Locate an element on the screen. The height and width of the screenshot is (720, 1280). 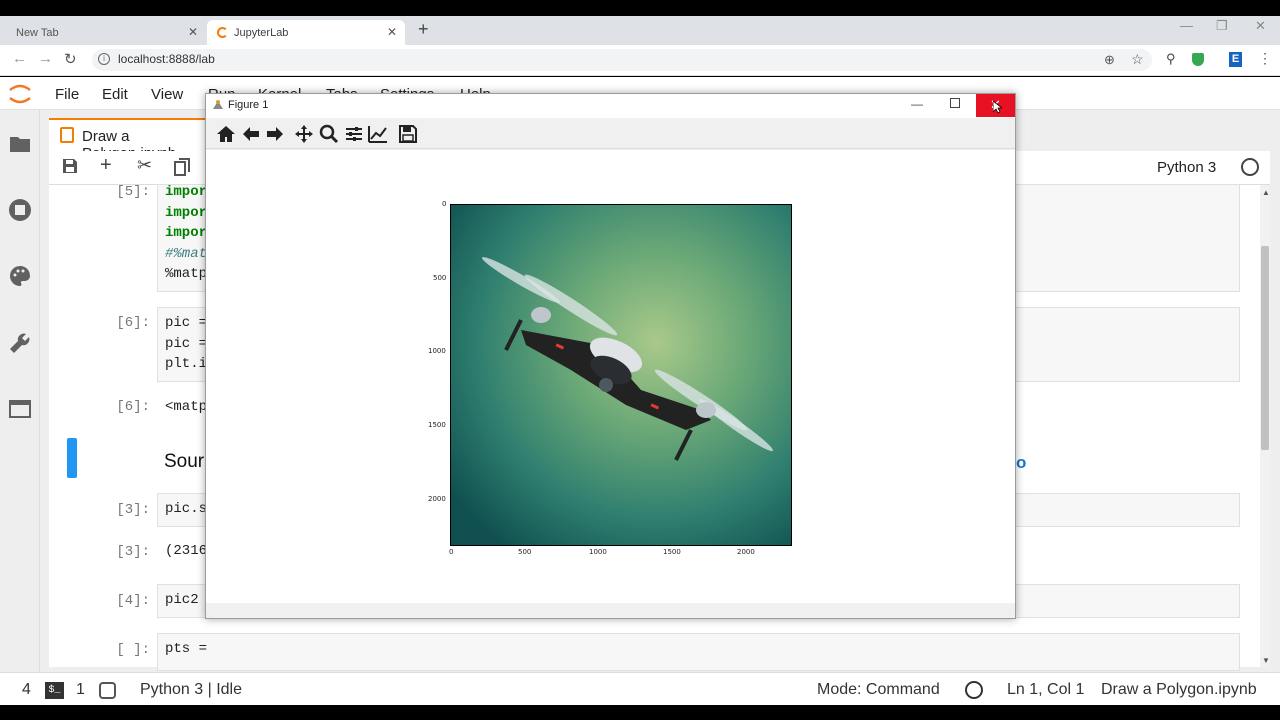
save-figure-icon is located at coordinates (408, 134).